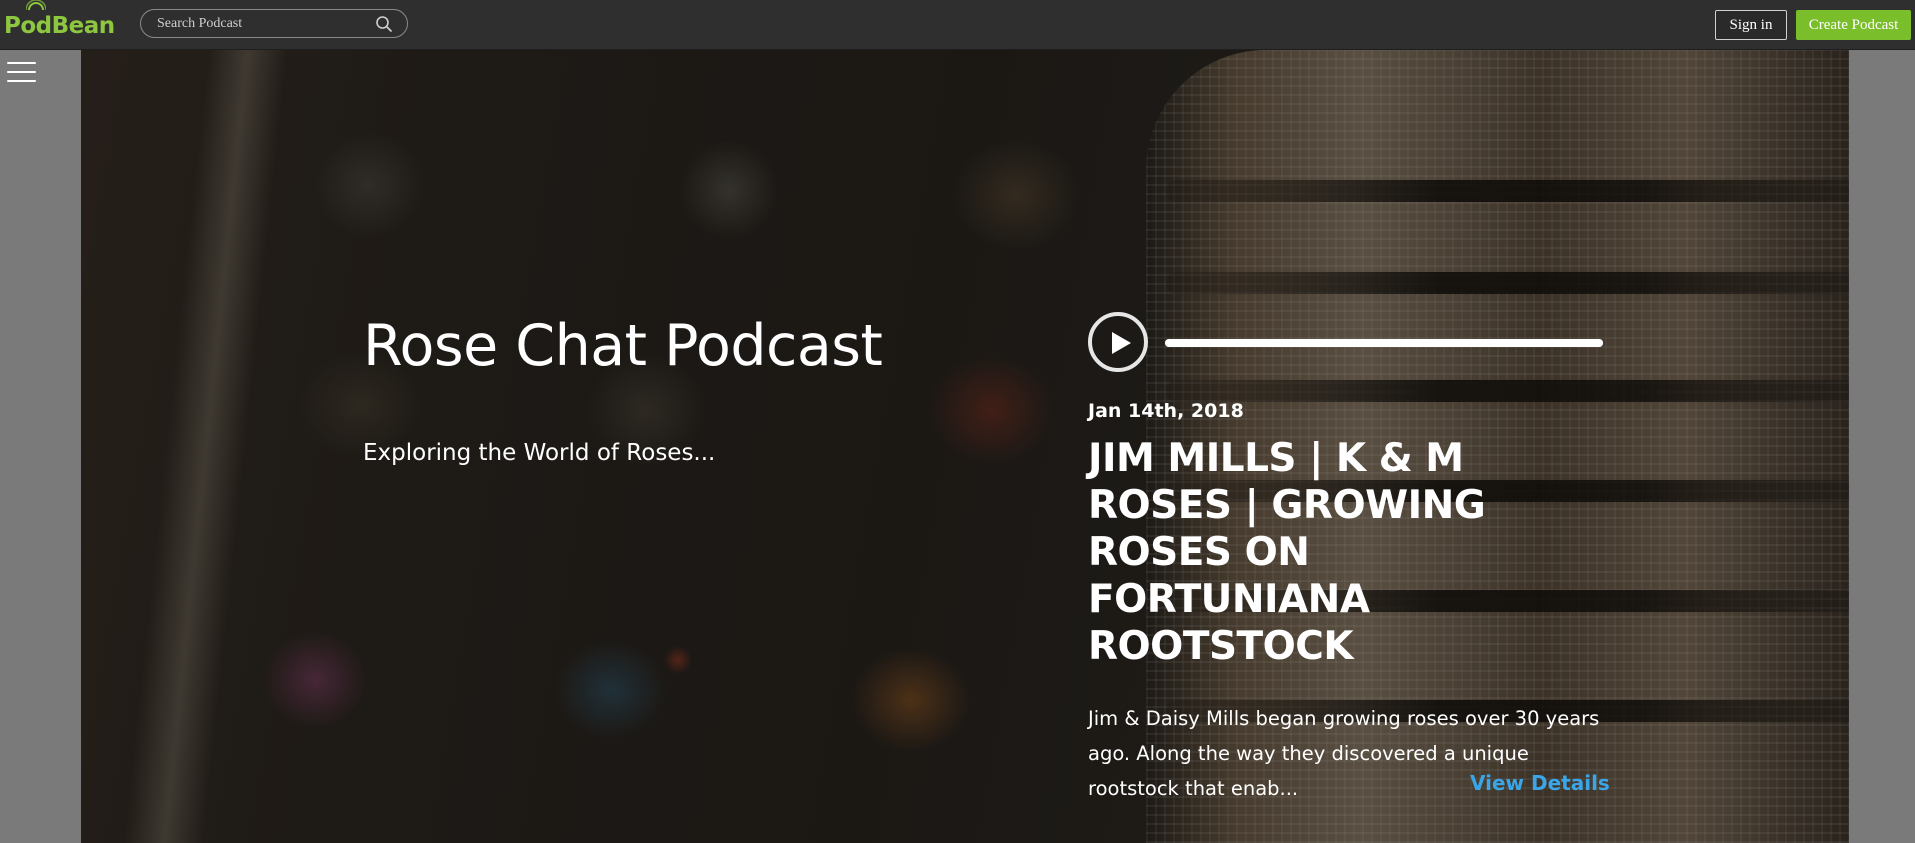 Image resolution: width=1915 pixels, height=843 pixels. I want to click on top-bar: PodBean Sign in Create Podcast, so click(957, 25).